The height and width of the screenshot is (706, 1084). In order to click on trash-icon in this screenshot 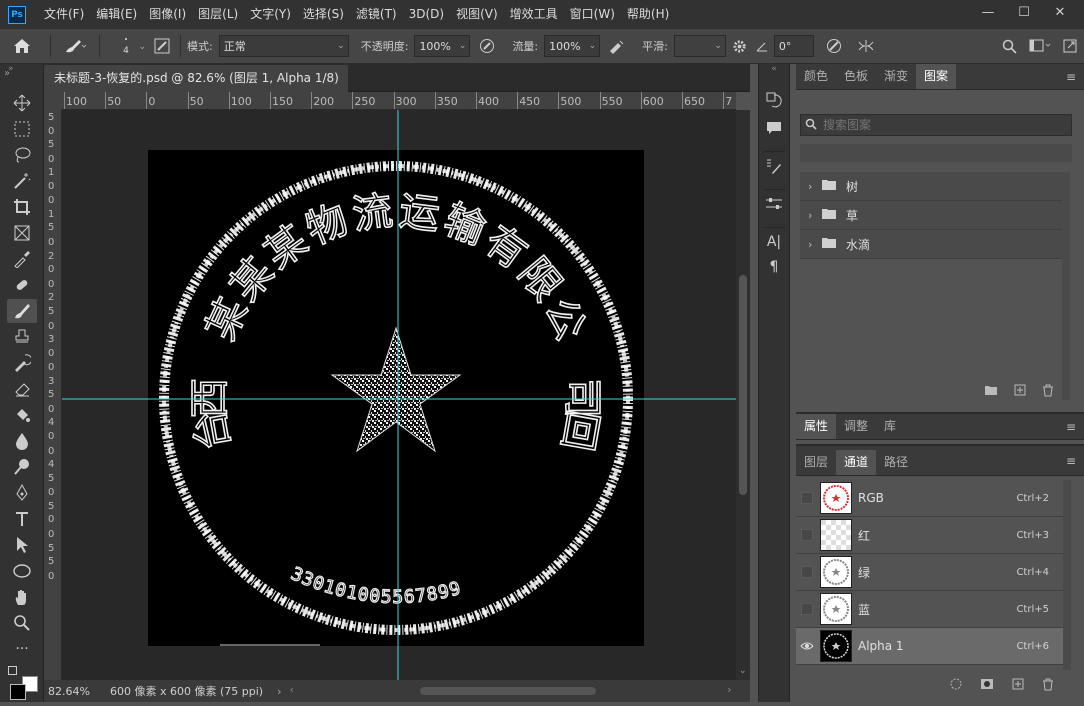, I will do `click(1048, 686)`.